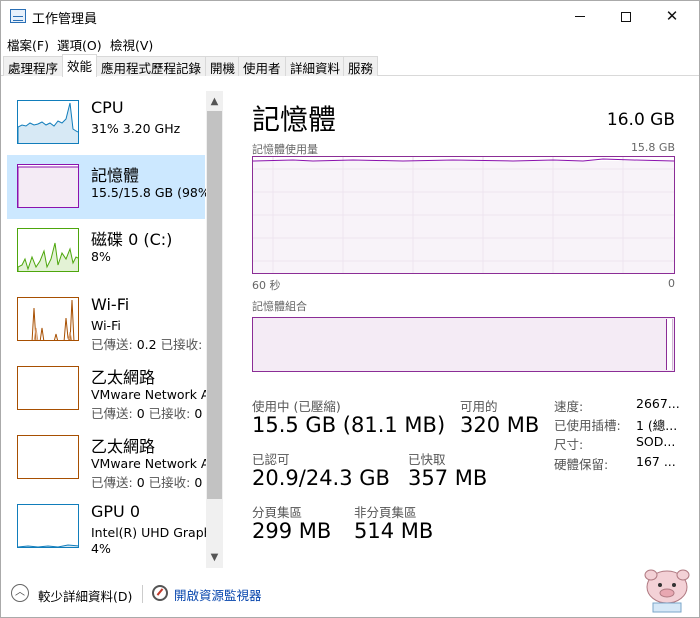 The width and height of the screenshot is (700, 618). I want to click on disk-thumbnail-graph, so click(48, 250).